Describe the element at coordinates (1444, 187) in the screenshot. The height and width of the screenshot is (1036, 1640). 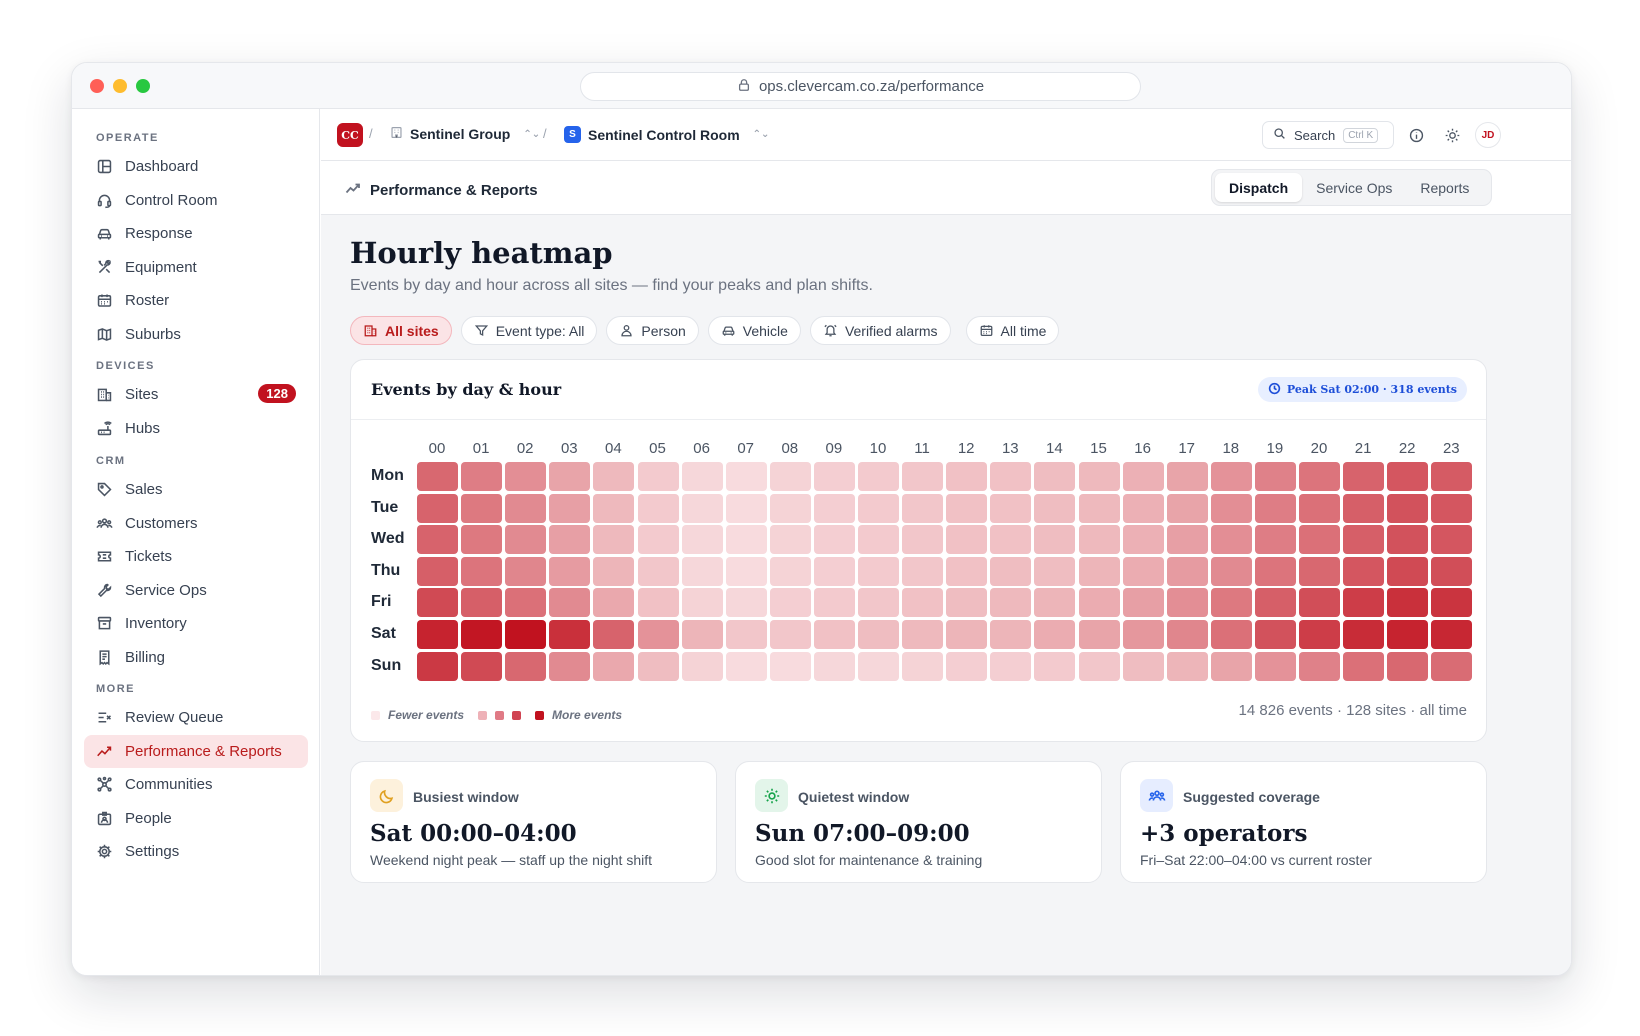
I see `tab-reports: Reports` at that location.